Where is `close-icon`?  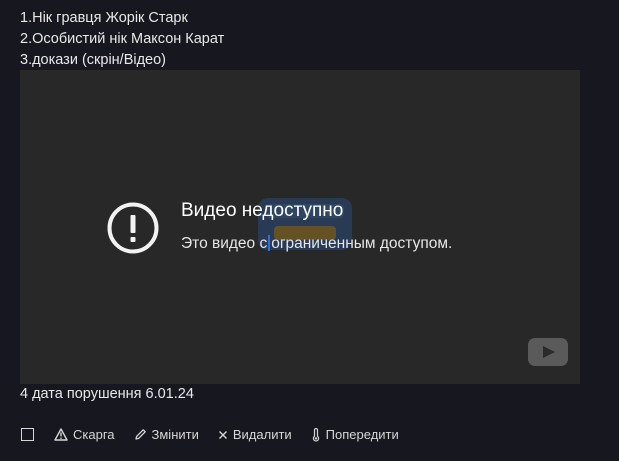 close-icon is located at coordinates (222, 434).